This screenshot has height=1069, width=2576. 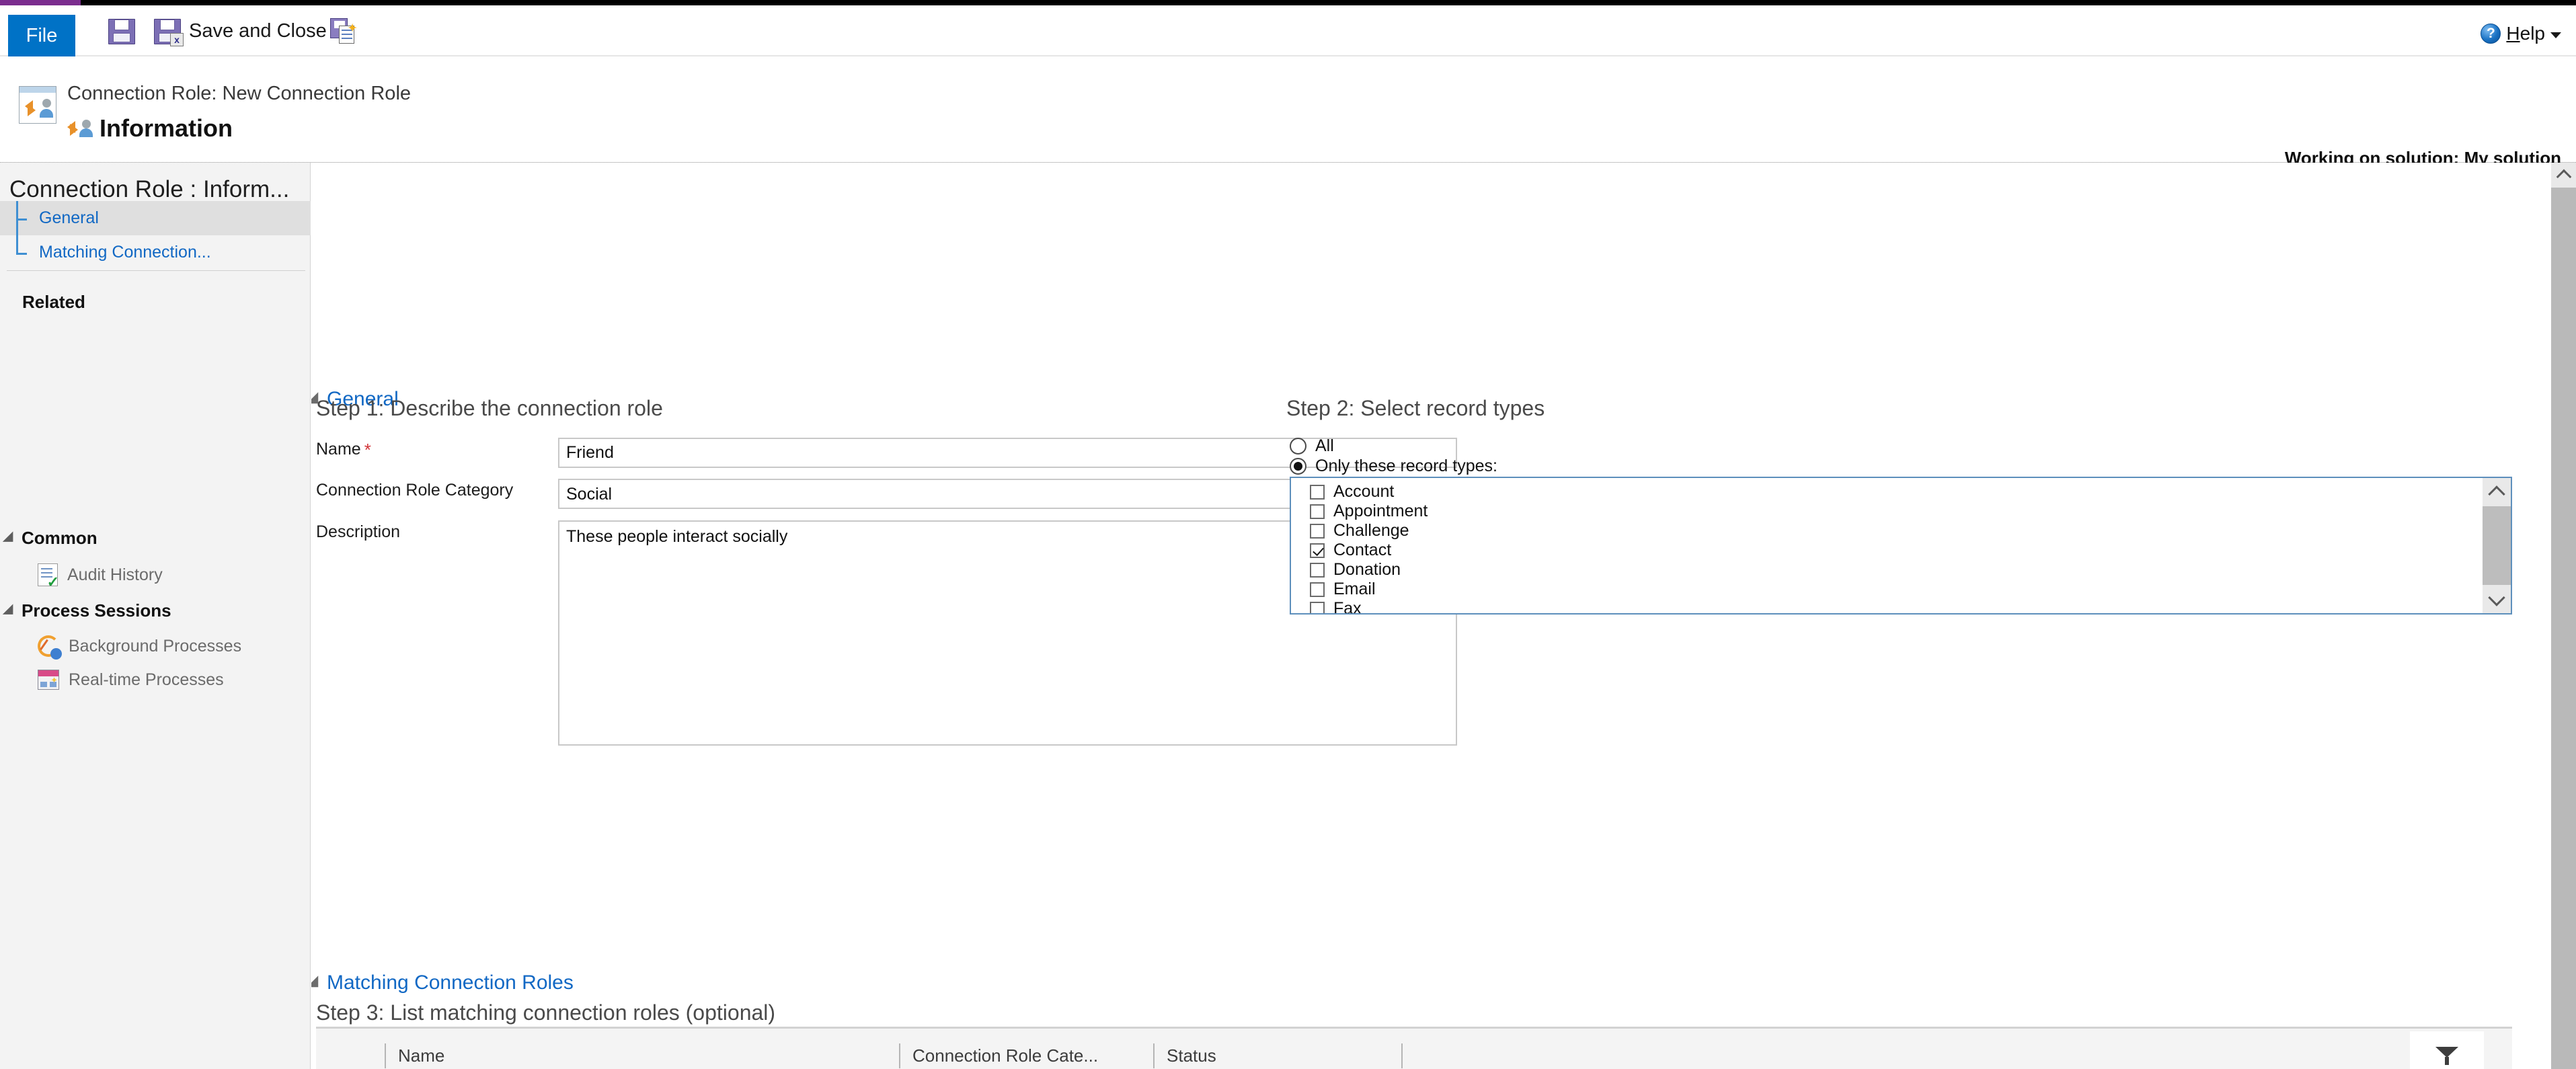 I want to click on record-type-label: Account, so click(x=1364, y=491).